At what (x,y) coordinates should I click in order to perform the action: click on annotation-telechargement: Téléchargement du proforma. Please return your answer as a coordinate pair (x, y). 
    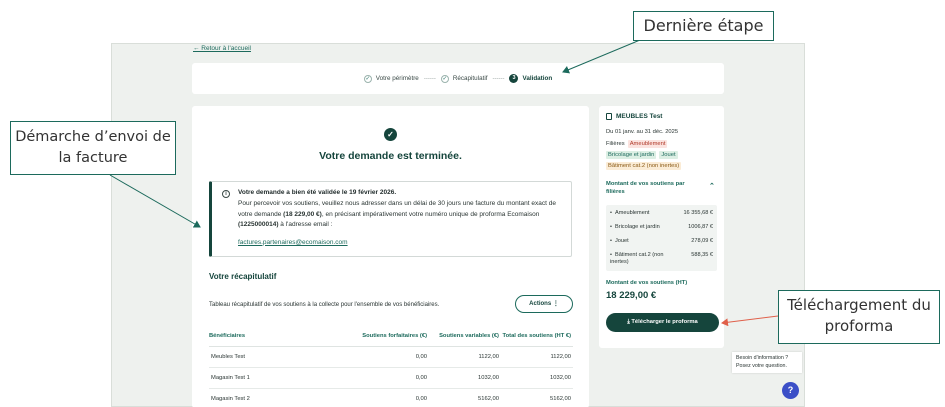
    Looking at the image, I should click on (859, 317).